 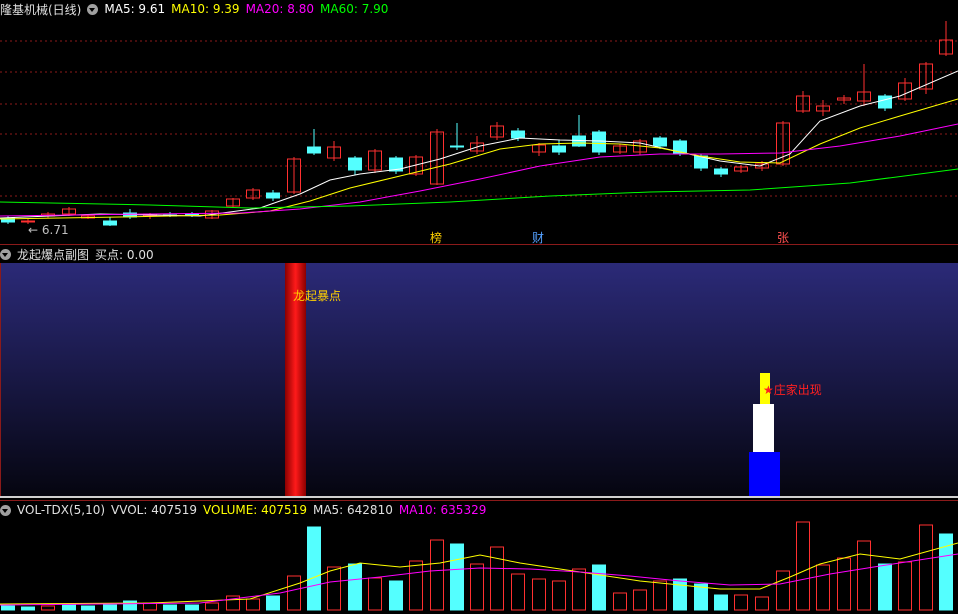 I want to click on vvol-readout: VVOL: 407519, so click(x=154, y=510).